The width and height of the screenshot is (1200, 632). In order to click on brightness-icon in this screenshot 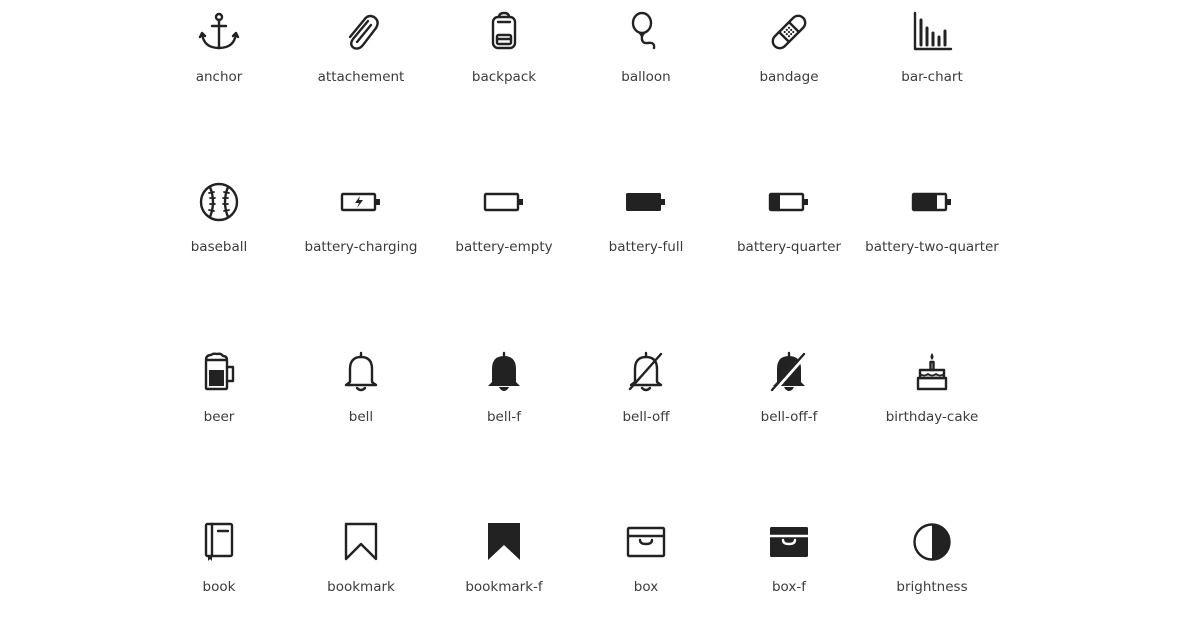, I will do `click(932, 542)`.